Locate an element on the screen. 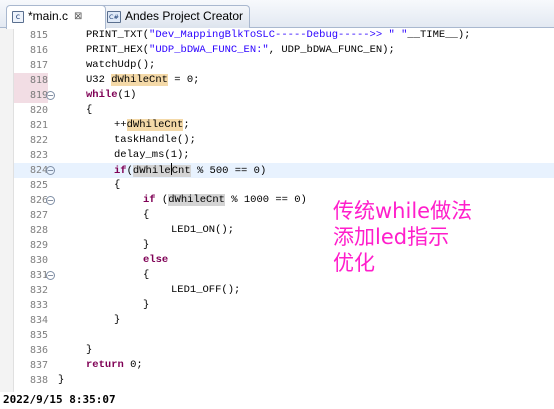 This screenshot has height=409, width=554. line-number: 834 is located at coordinates (38, 320).